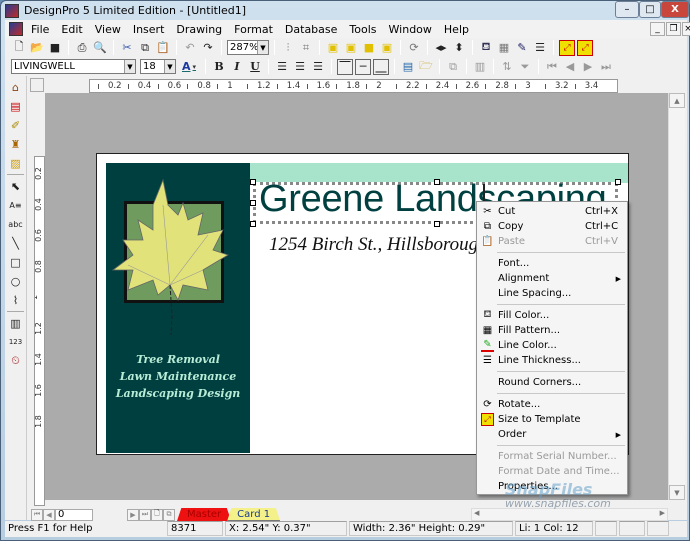 The image size is (690, 541). What do you see at coordinates (673, 29) in the screenshot?
I see `mdi-restore-button: ❐` at bounding box center [673, 29].